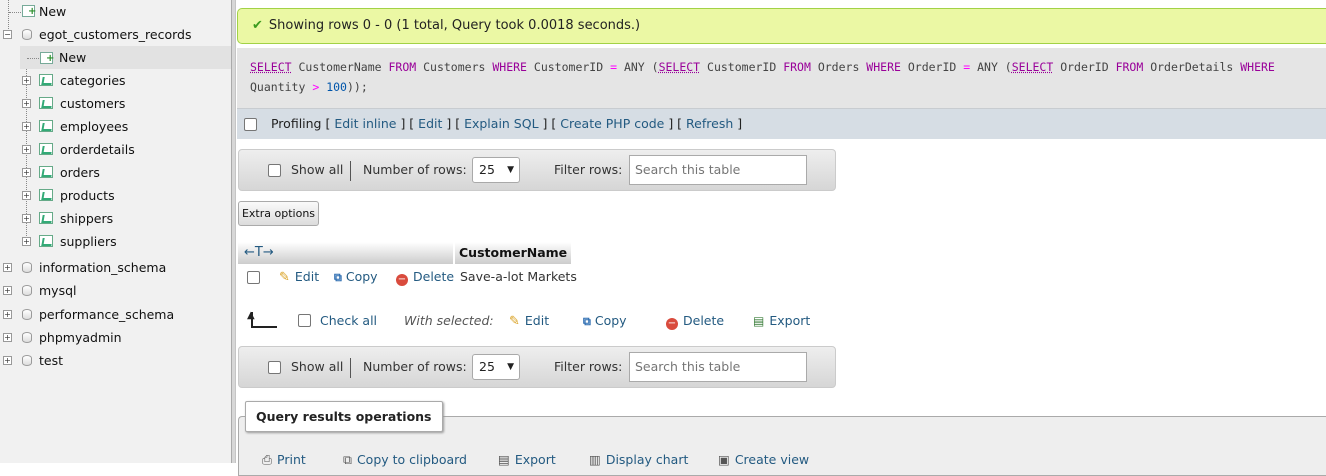 The width and height of the screenshot is (1326, 476). What do you see at coordinates (415, 366) in the screenshot?
I see `rows-label: Number of rows:` at bounding box center [415, 366].